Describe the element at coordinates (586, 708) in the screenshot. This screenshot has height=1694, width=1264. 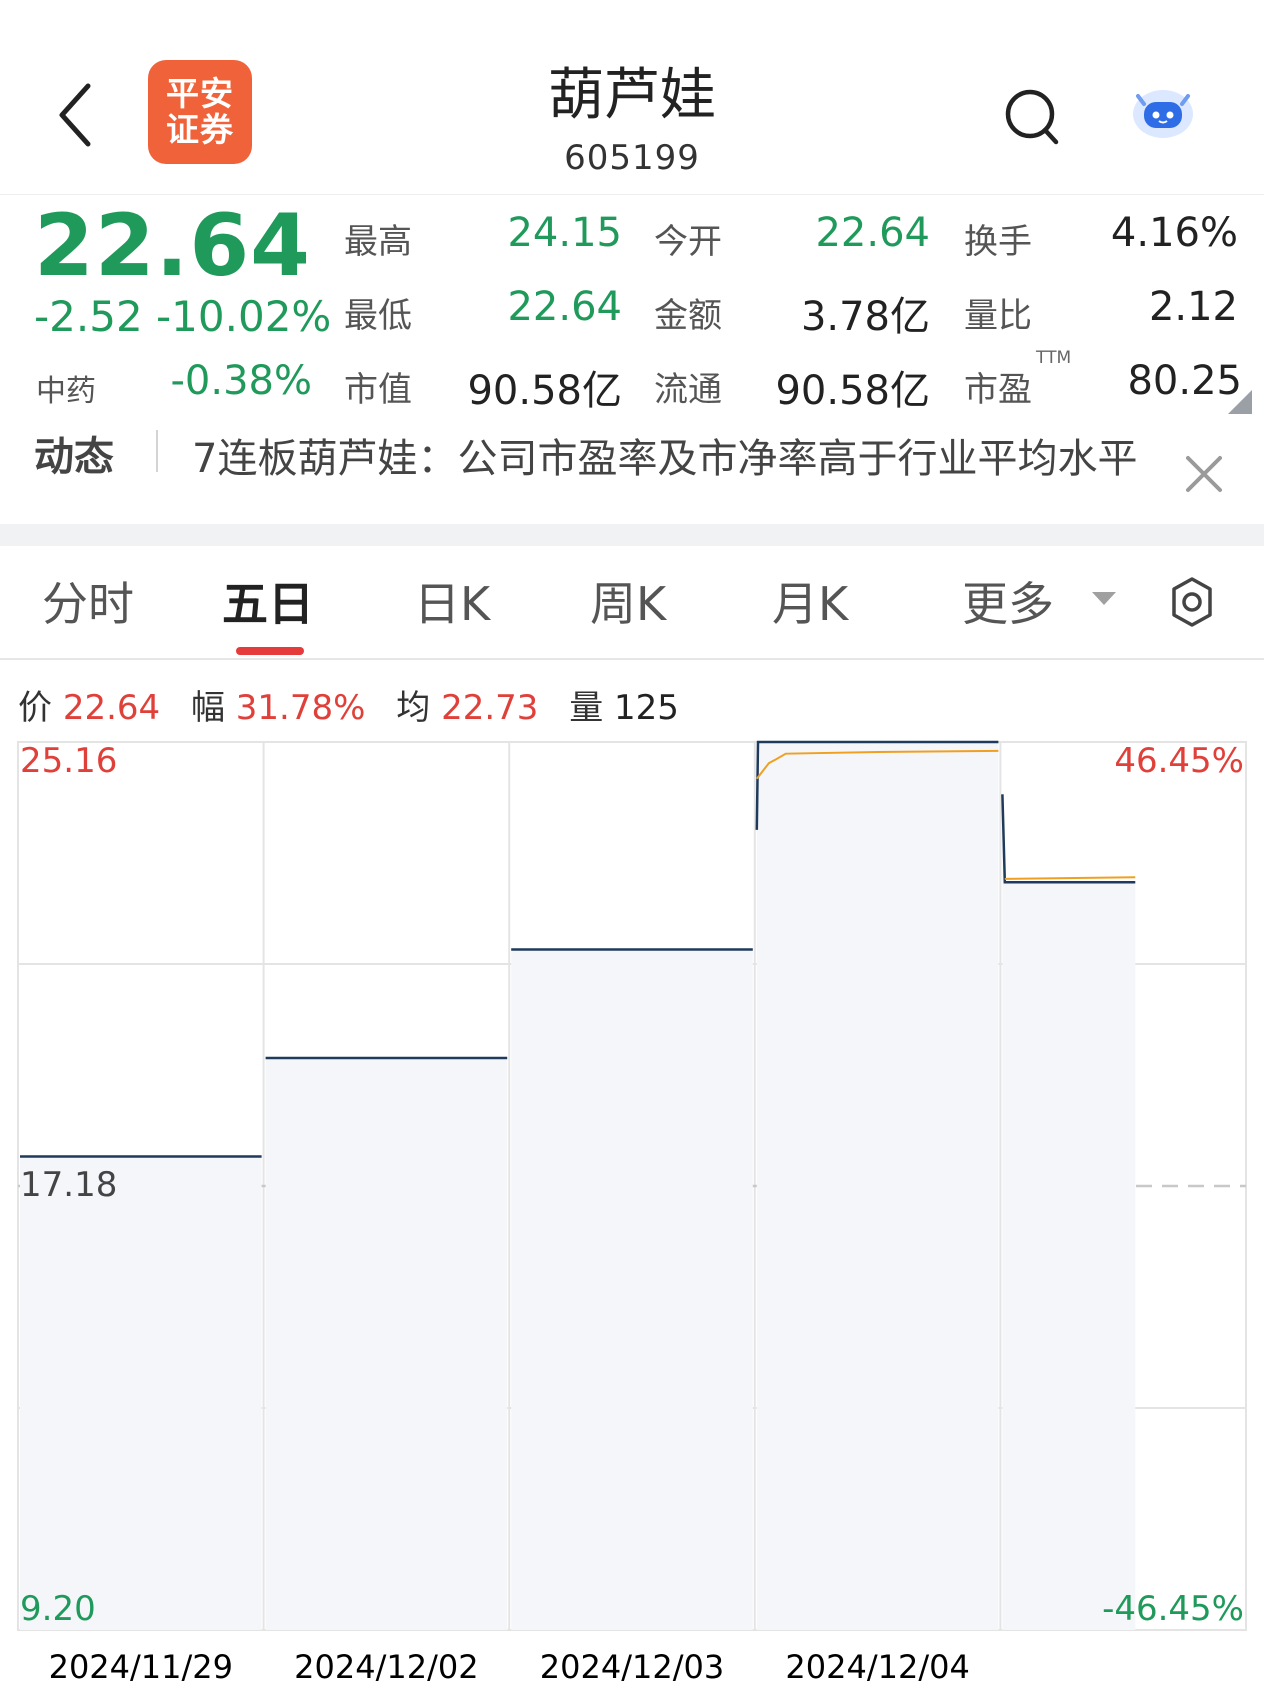
I see `volume-label: 量` at that location.